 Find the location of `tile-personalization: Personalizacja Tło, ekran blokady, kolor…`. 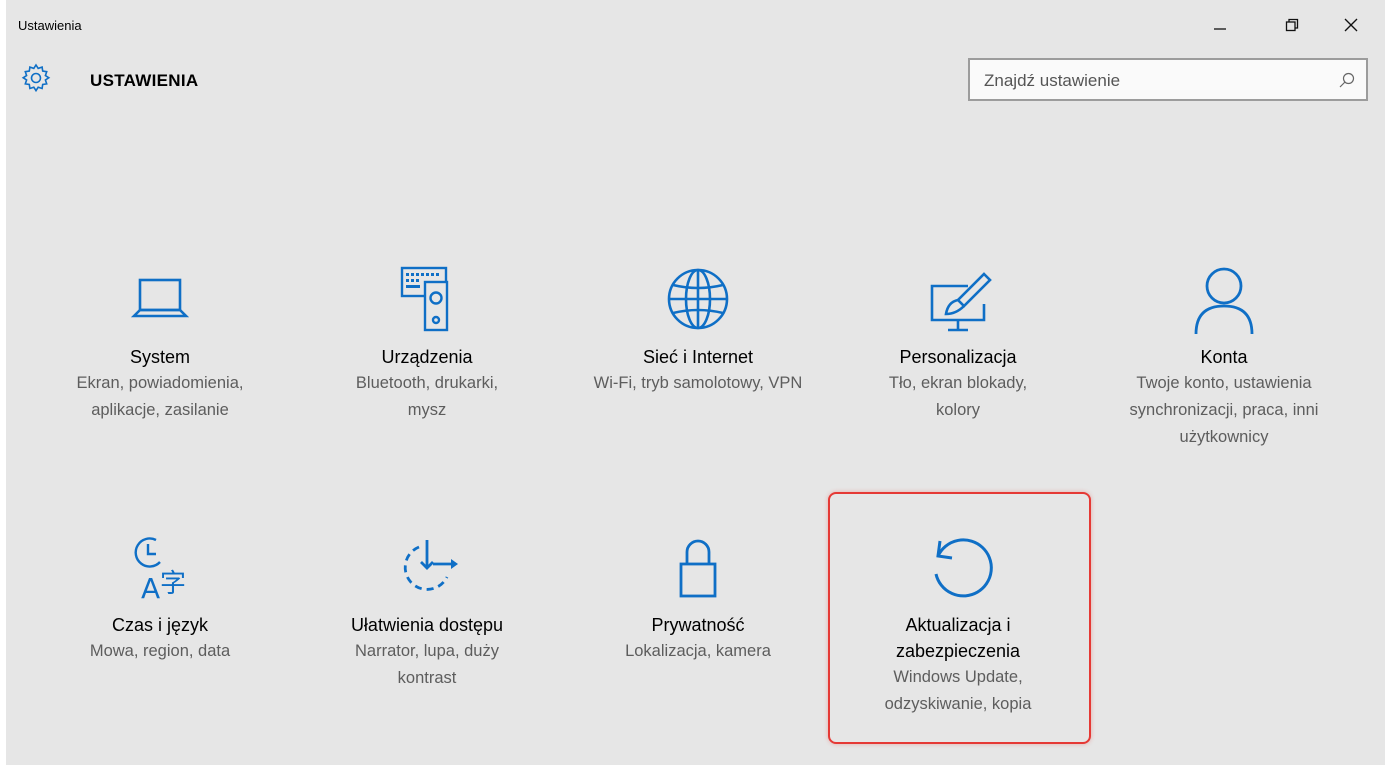

tile-personalization: Personalizacja Tło, ekran blokady, kolor… is located at coordinates (958, 344).